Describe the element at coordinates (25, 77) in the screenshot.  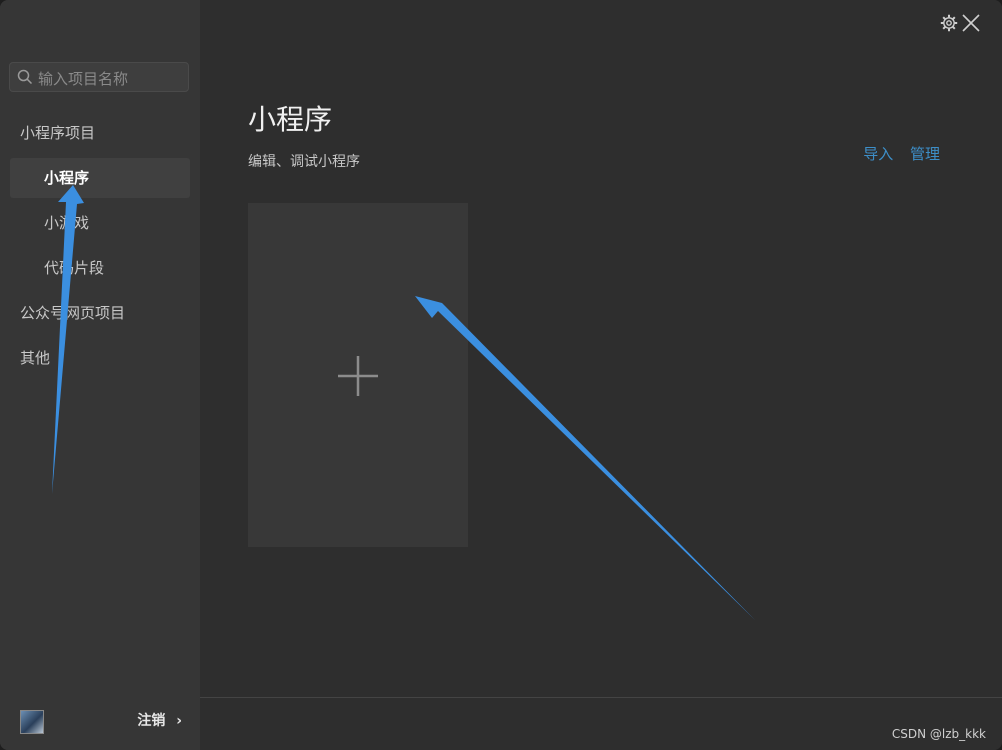
I see `search-icon` at that location.